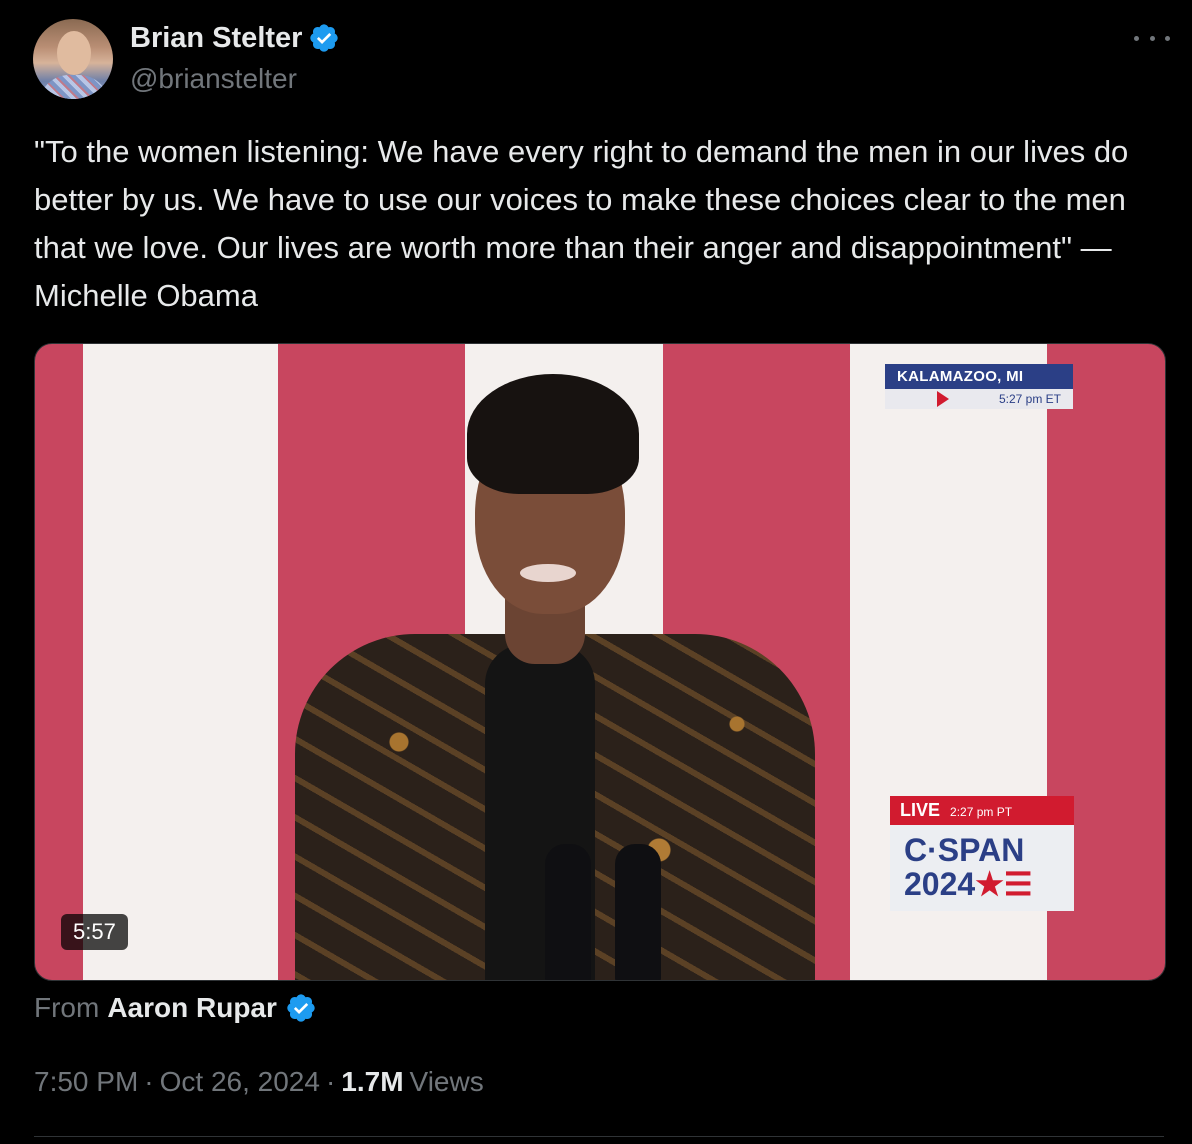  I want to click on live-time: 2:27 pm PT, so click(981, 812).